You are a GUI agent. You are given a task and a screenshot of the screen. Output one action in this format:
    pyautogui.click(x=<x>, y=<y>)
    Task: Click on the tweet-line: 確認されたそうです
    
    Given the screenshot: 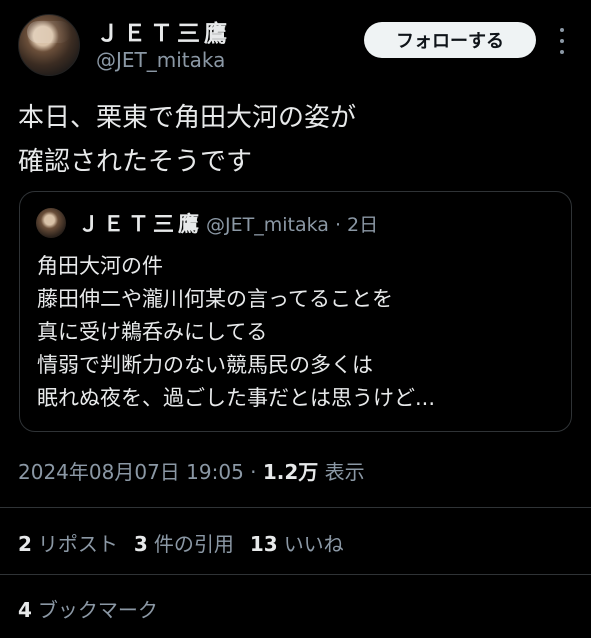 What is the action you would take?
    pyautogui.click(x=135, y=162)
    